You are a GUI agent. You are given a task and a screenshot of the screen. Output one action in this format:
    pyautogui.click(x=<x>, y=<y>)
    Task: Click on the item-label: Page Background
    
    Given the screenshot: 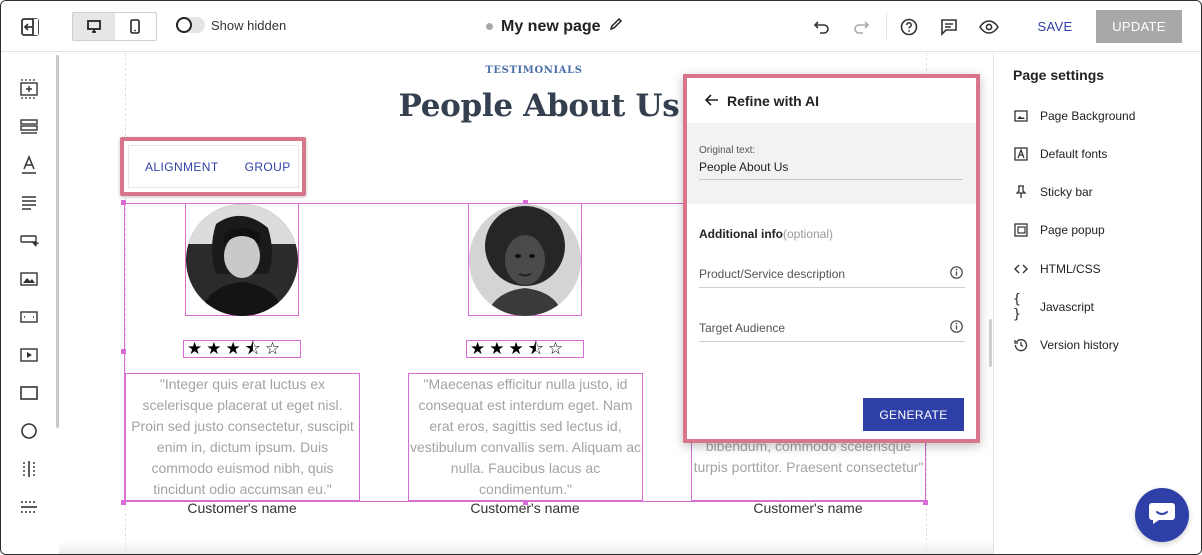 What is the action you would take?
    pyautogui.click(x=1088, y=115)
    